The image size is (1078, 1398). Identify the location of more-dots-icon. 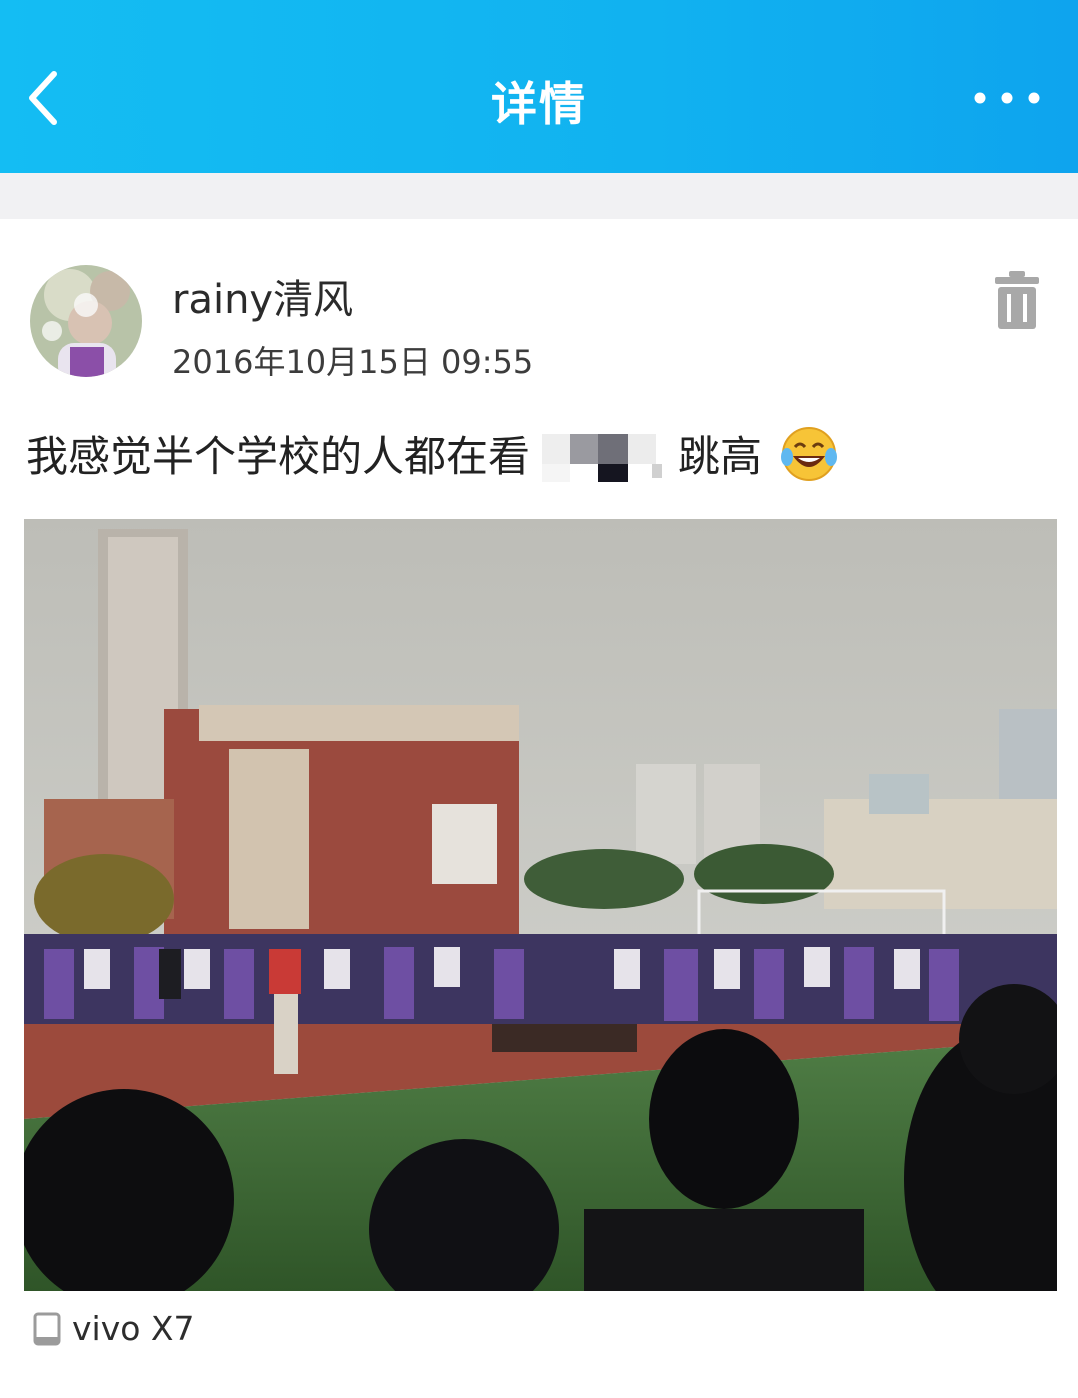
(1007, 98).